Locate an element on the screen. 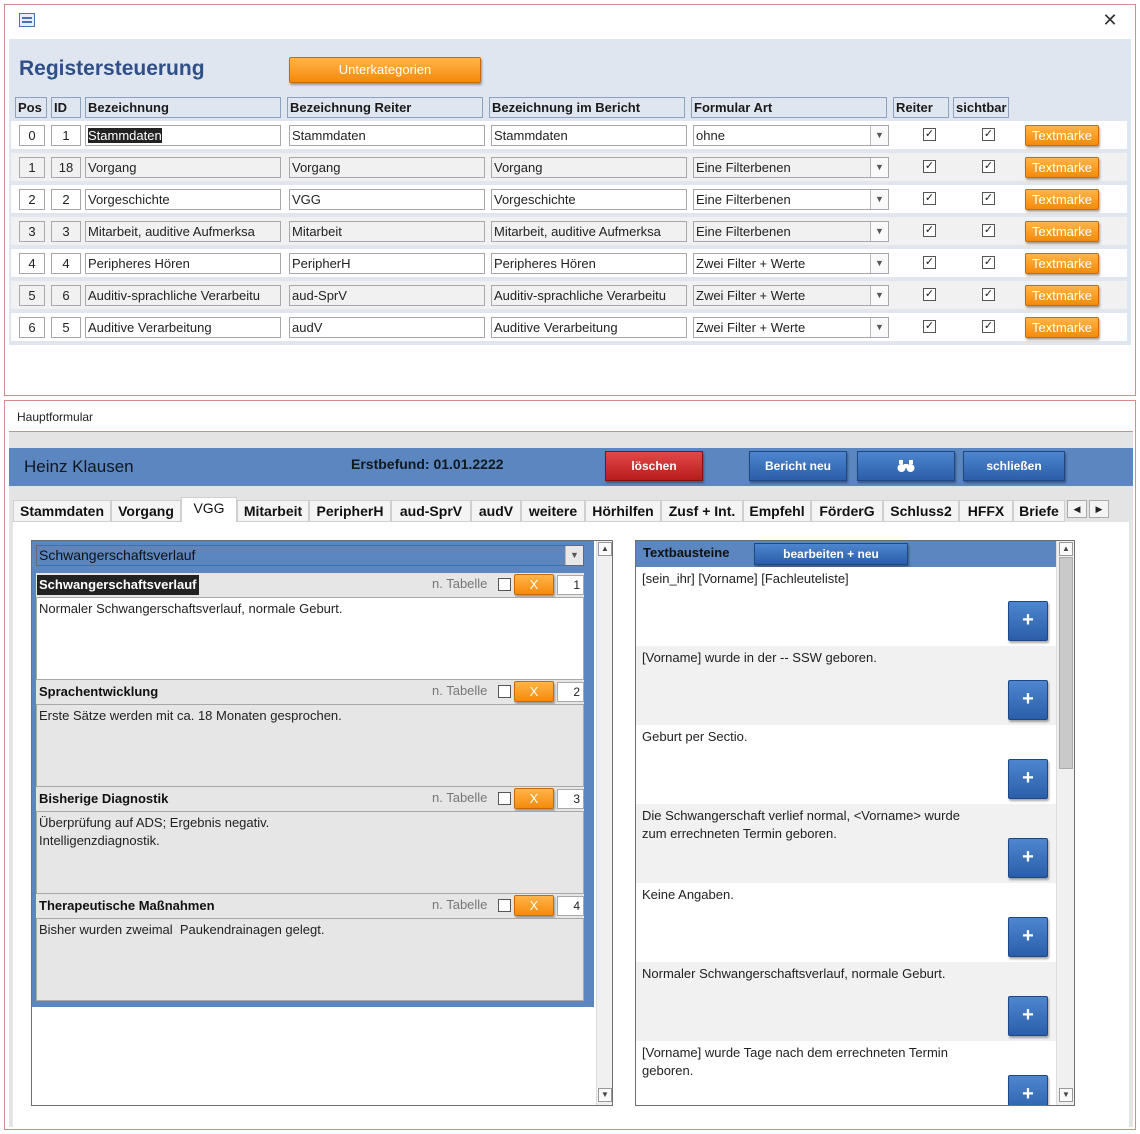 Image resolution: width=1140 pixels, height=1134 pixels. formular-art-select: ohne ▼ is located at coordinates (791, 135).